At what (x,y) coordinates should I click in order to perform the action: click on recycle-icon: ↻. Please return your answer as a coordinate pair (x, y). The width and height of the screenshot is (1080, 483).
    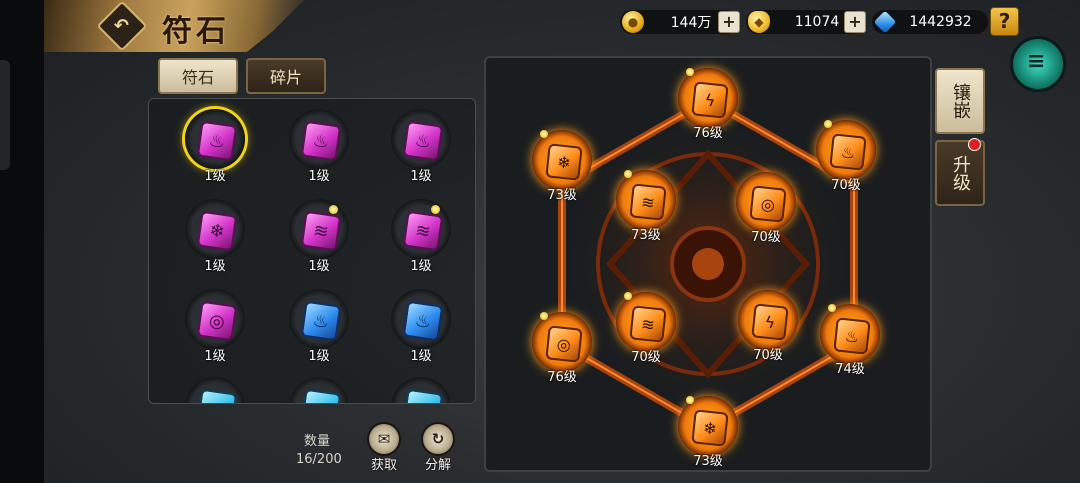
    Looking at the image, I should click on (438, 439).